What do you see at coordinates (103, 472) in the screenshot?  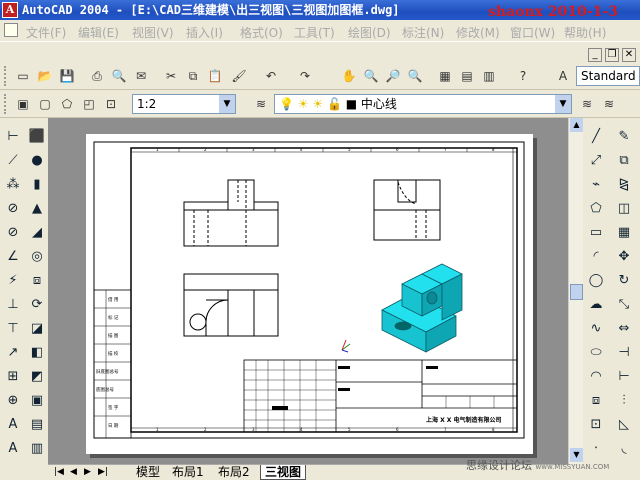 I see `tab-last-icon: ▶|` at bounding box center [103, 472].